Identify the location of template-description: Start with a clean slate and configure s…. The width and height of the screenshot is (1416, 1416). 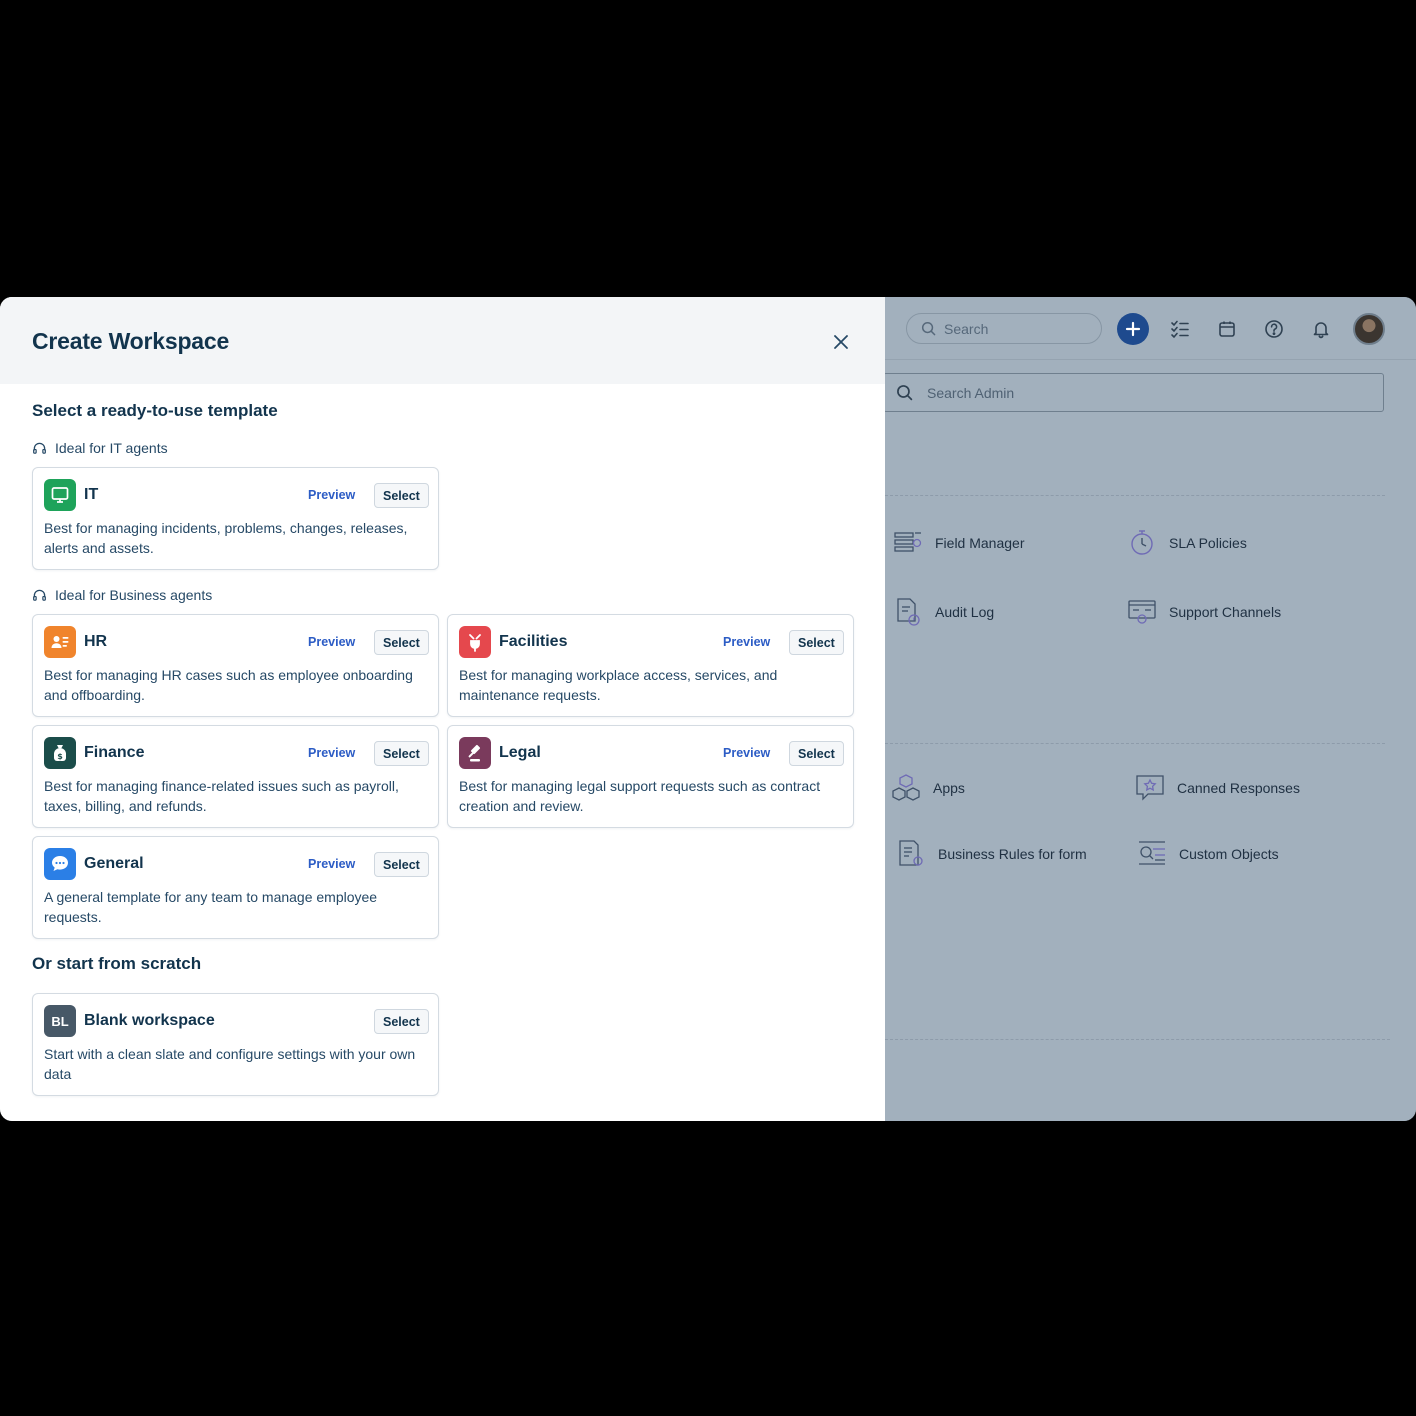
(230, 1064).